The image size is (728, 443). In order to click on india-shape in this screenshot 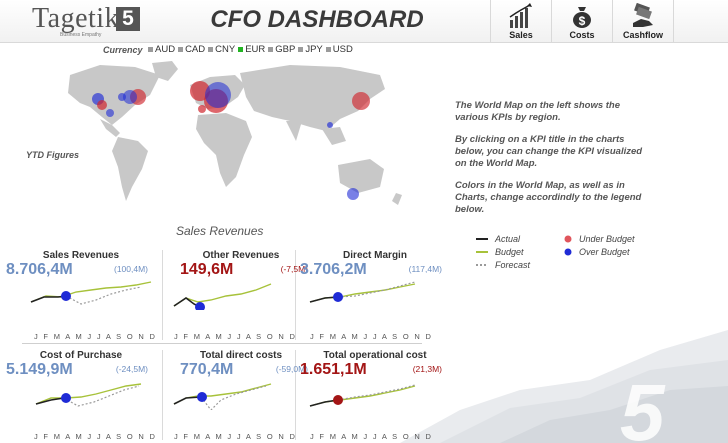, I will do `click(294, 131)`.